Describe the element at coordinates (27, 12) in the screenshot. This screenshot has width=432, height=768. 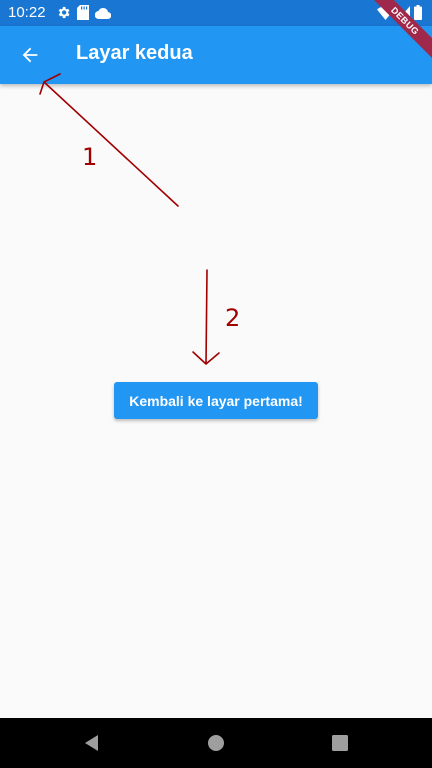
I see `status-time: 10:22` at that location.